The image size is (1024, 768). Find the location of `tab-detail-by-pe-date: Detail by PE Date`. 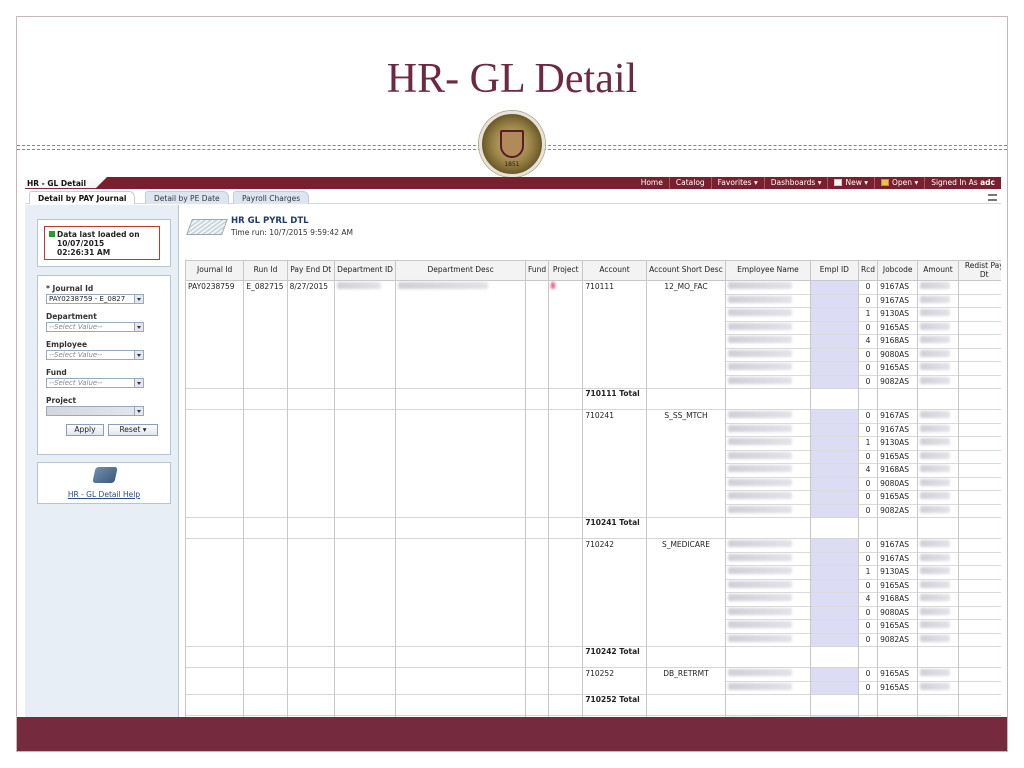

tab-detail-by-pe-date: Detail by PE Date is located at coordinates (187, 197).